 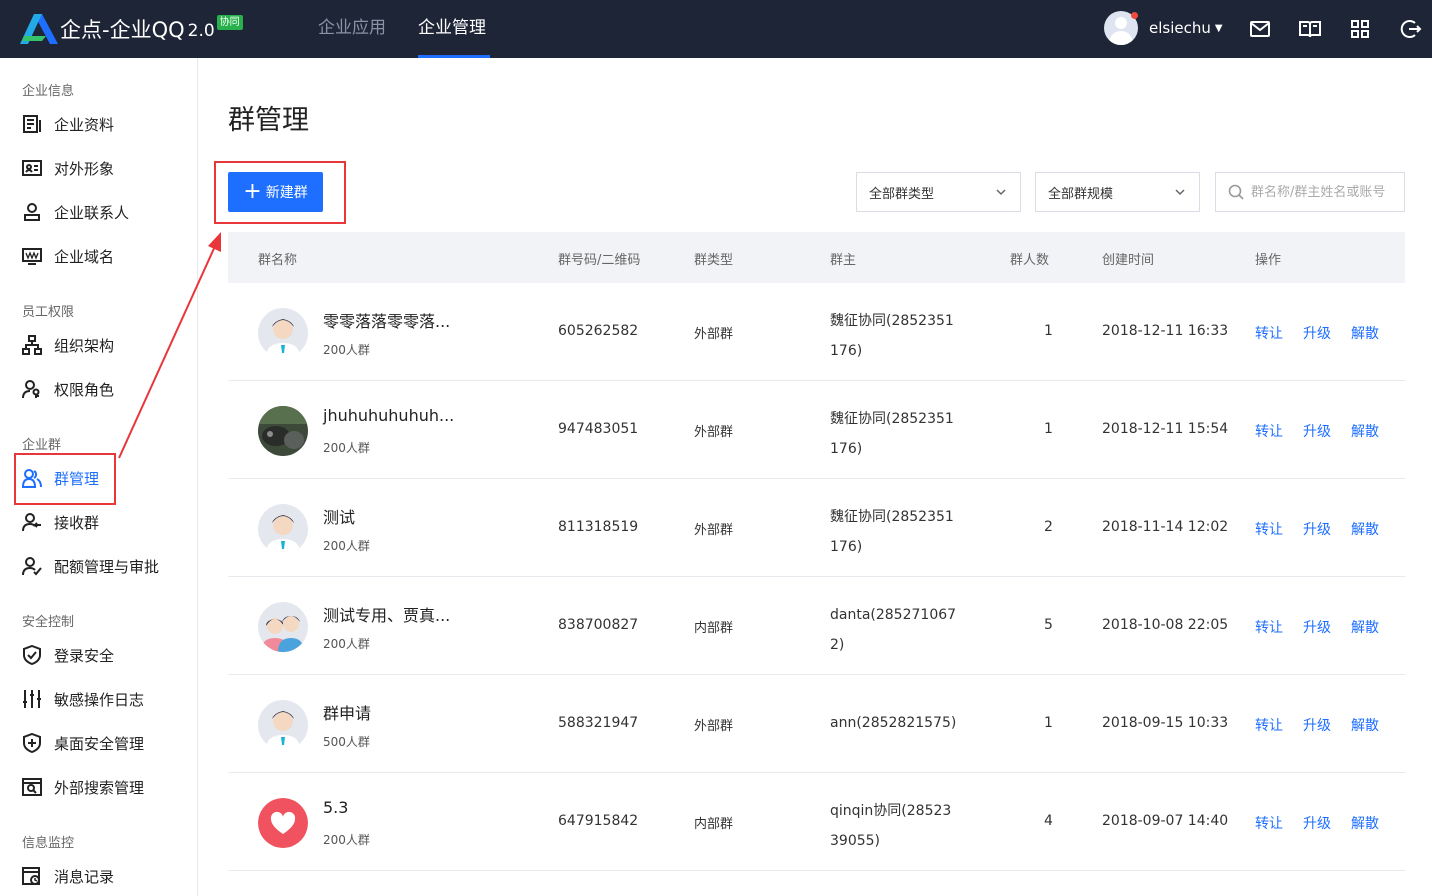 I want to click on column-header-created: 创建时间, so click(x=1128, y=260).